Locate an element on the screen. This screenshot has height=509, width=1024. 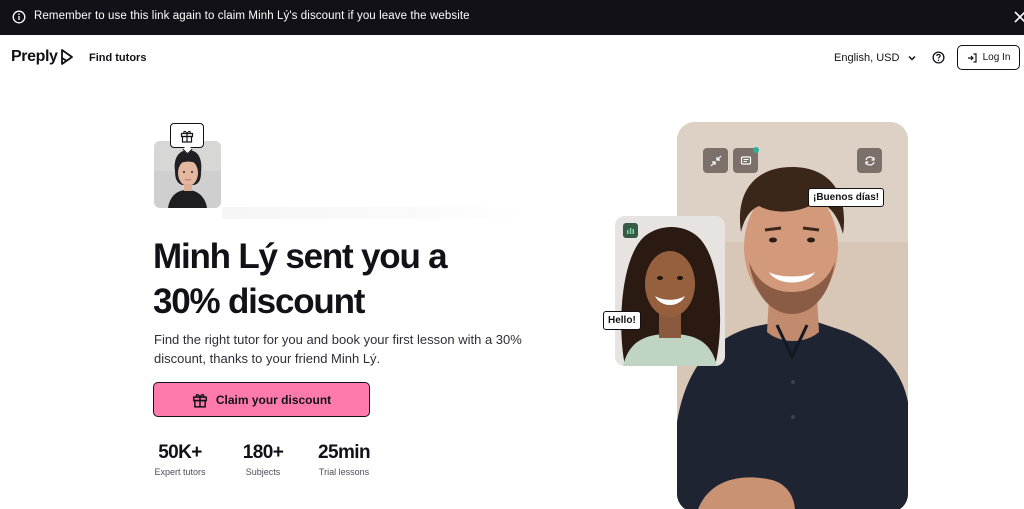
login-button: Log In is located at coordinates (988, 57).